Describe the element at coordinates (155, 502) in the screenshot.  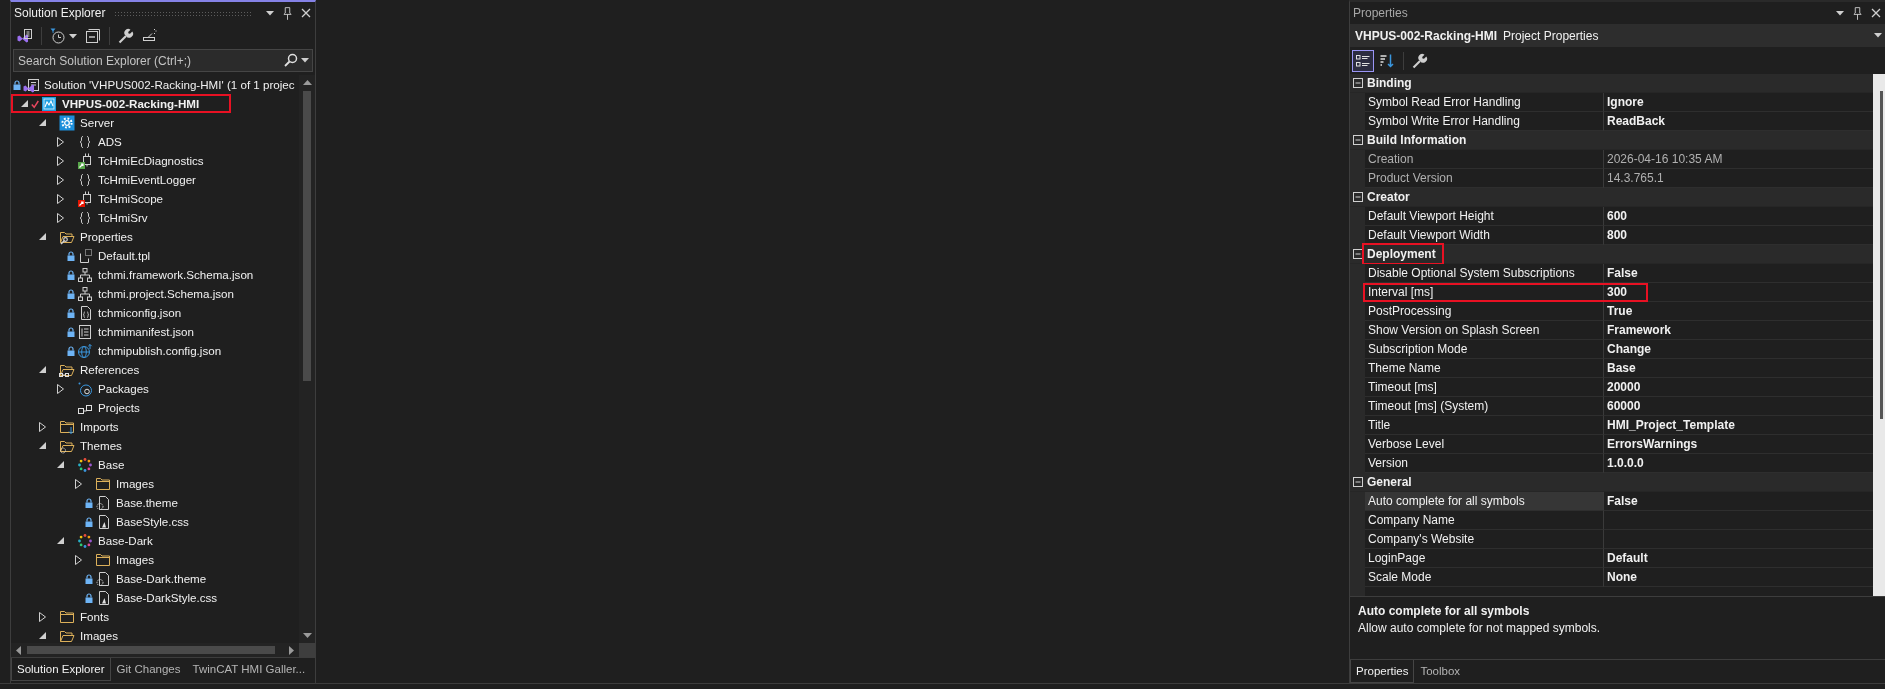
I see `tree-item: Base.theme` at that location.